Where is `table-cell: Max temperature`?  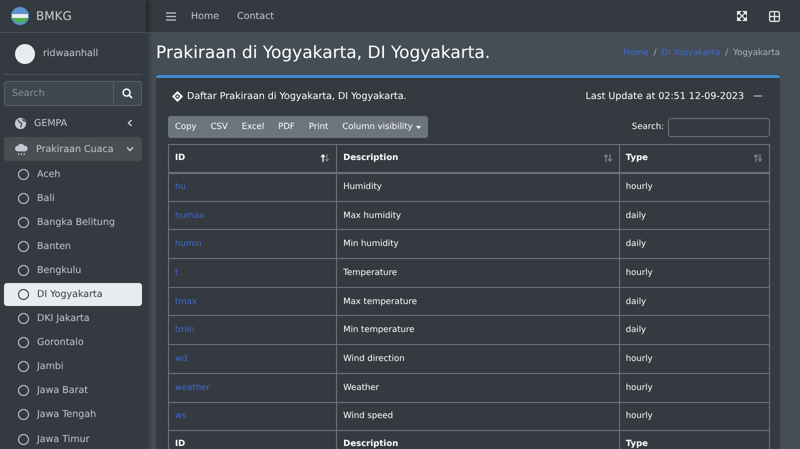 table-cell: Max temperature is located at coordinates (478, 301).